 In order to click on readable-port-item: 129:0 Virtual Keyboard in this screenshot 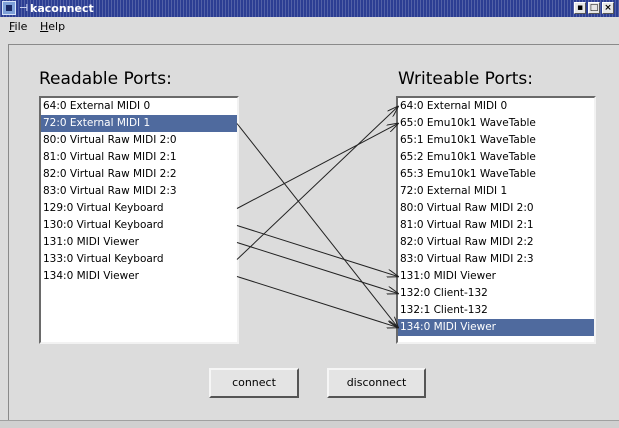, I will do `click(139, 208)`.